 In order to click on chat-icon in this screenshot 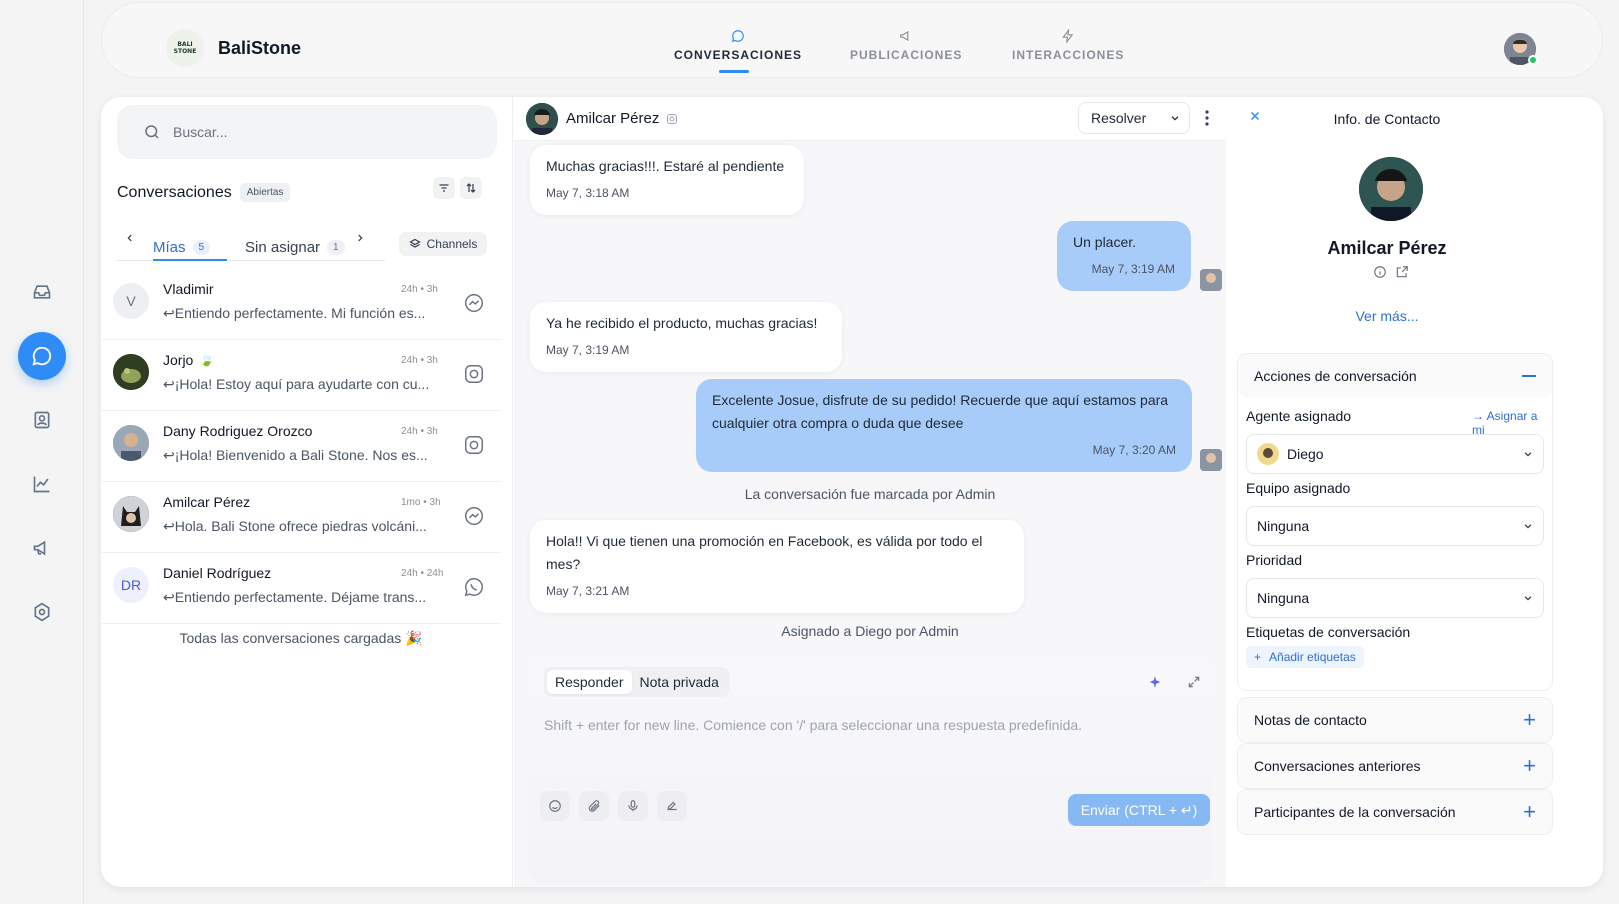, I will do `click(42, 356)`.